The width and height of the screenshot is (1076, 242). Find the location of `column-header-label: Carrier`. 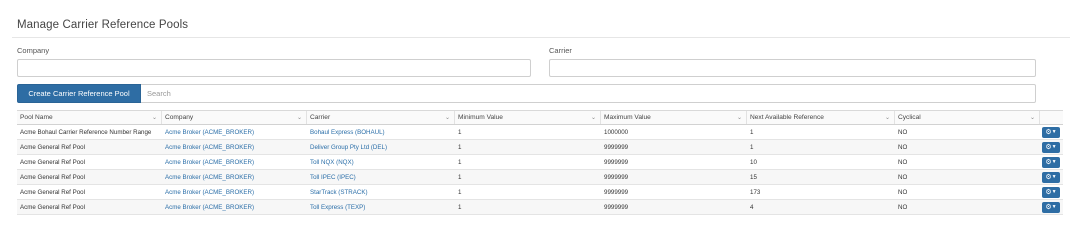

column-header-label: Carrier is located at coordinates (320, 117).